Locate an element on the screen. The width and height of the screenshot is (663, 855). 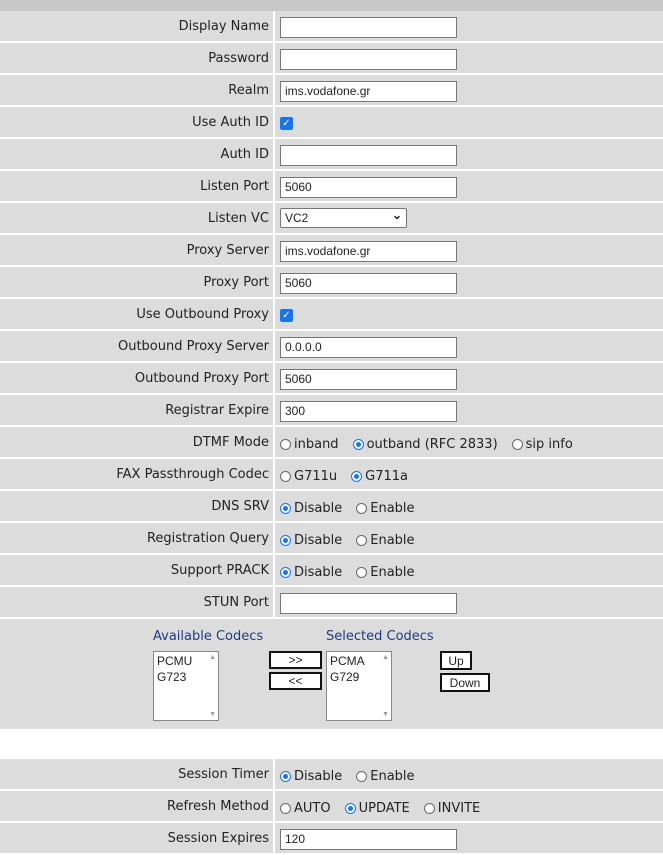
dtmf-mode-option-sip-info: sip info is located at coordinates (542, 444).